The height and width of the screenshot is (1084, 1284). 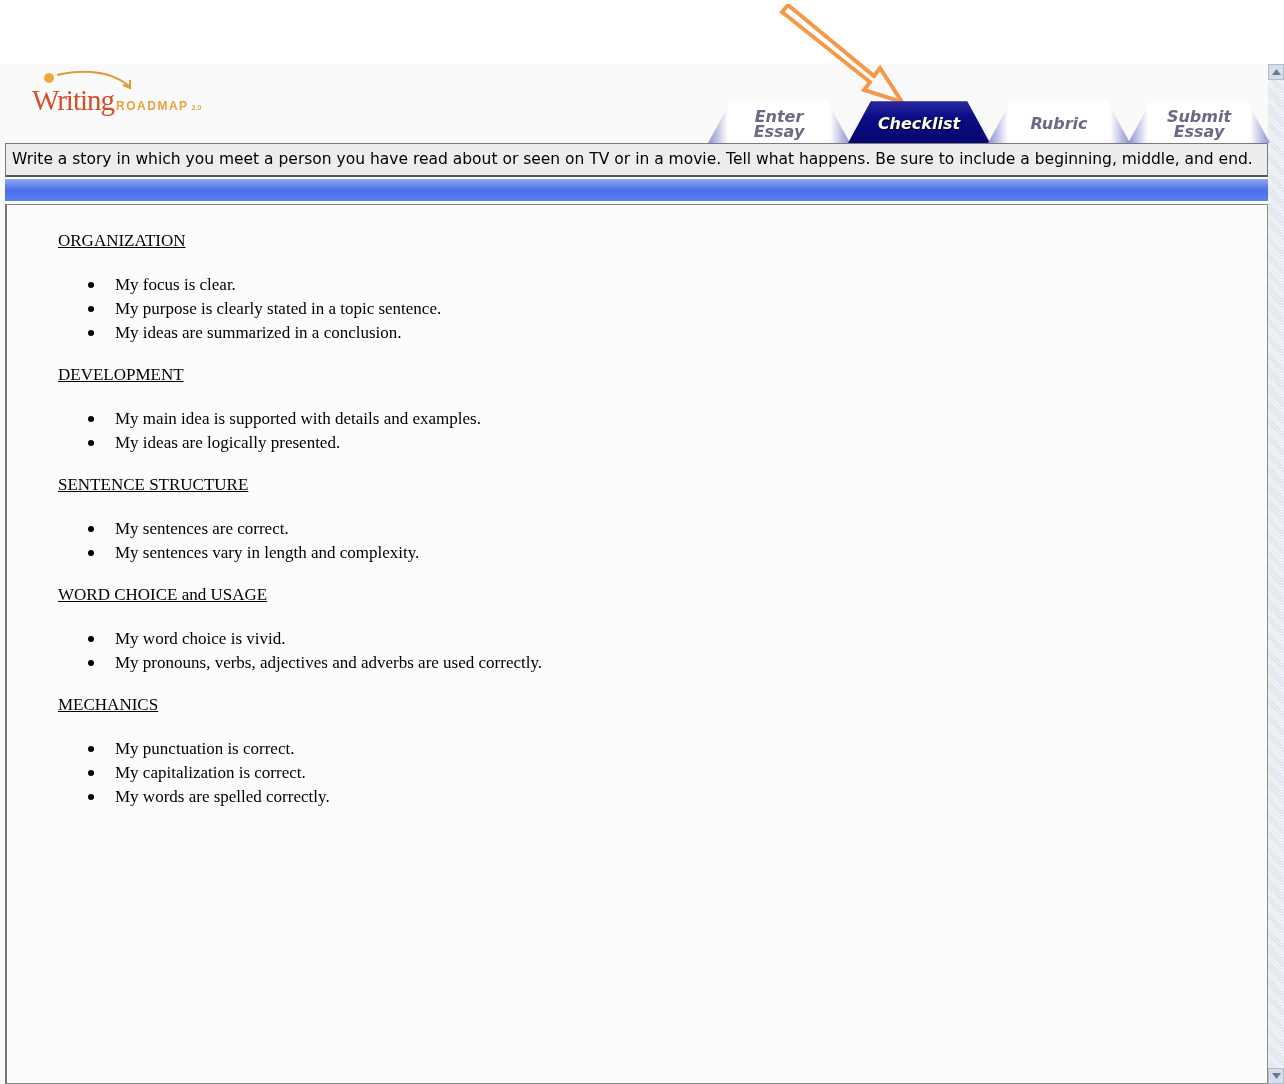 I want to click on caret-down-icon, so click(x=1276, y=1076).